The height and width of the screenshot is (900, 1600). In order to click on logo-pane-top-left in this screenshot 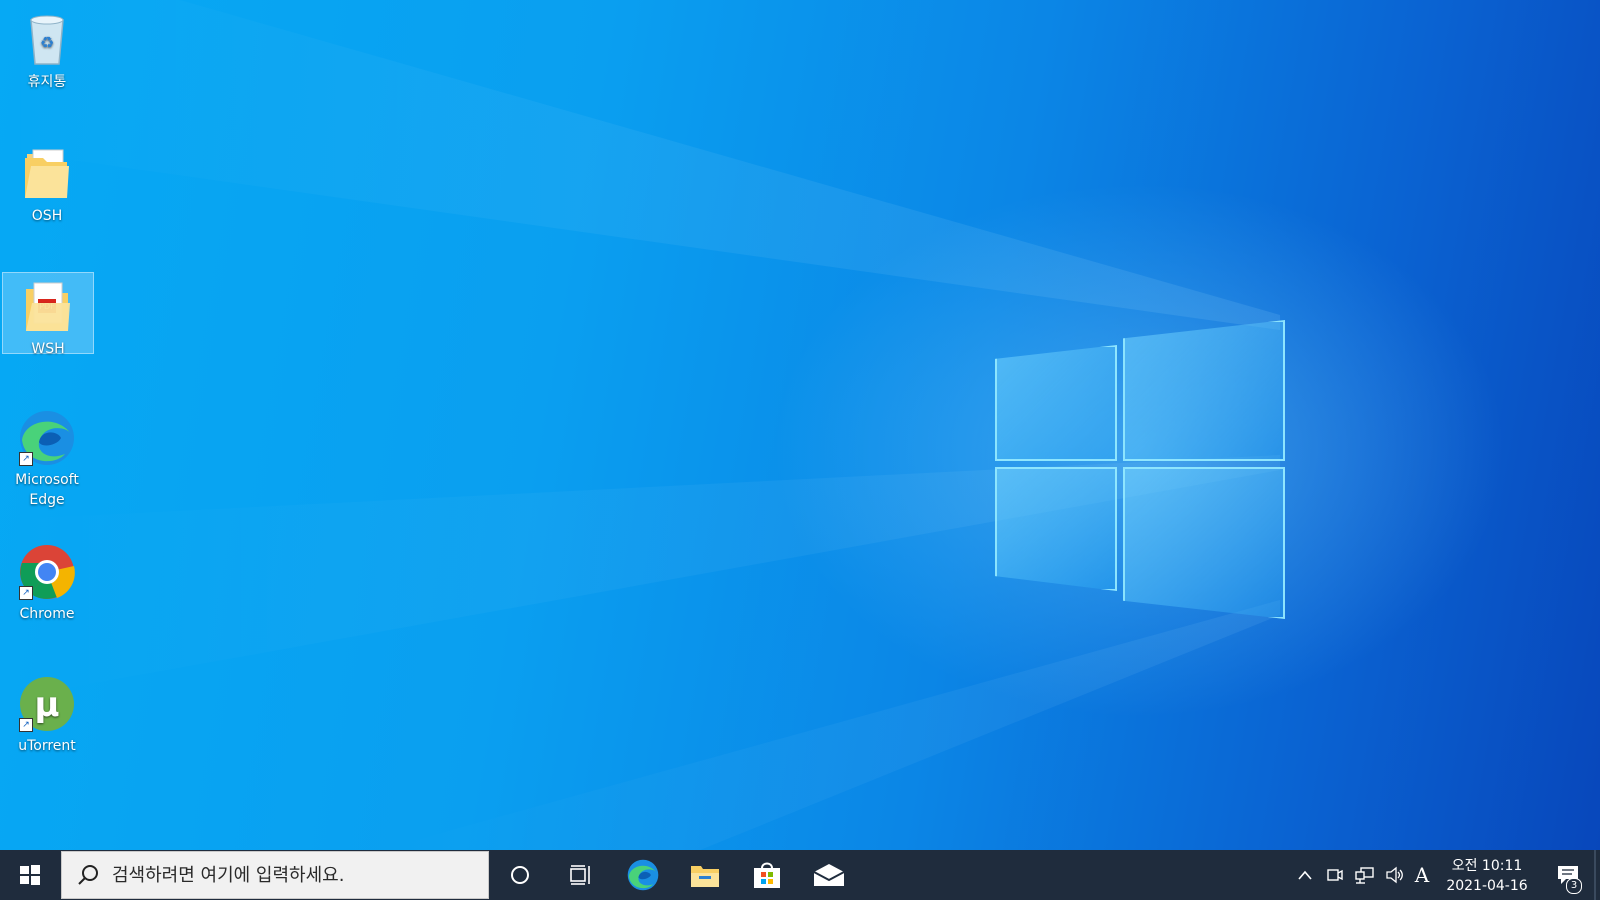, I will do `click(1056, 403)`.